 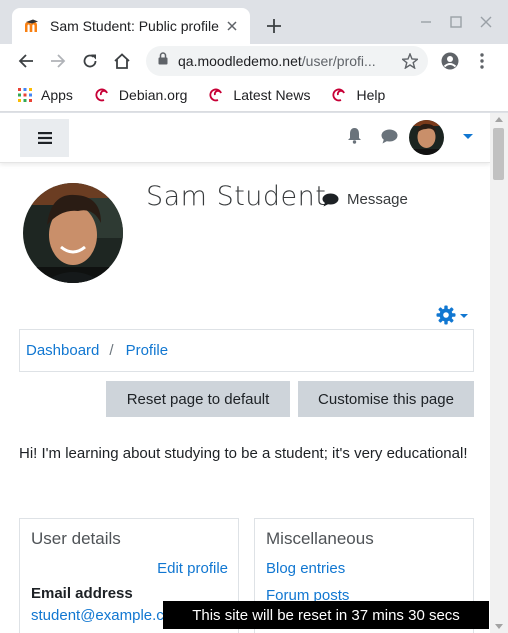 I want to click on back-arrow-icon, so click(x=26, y=61).